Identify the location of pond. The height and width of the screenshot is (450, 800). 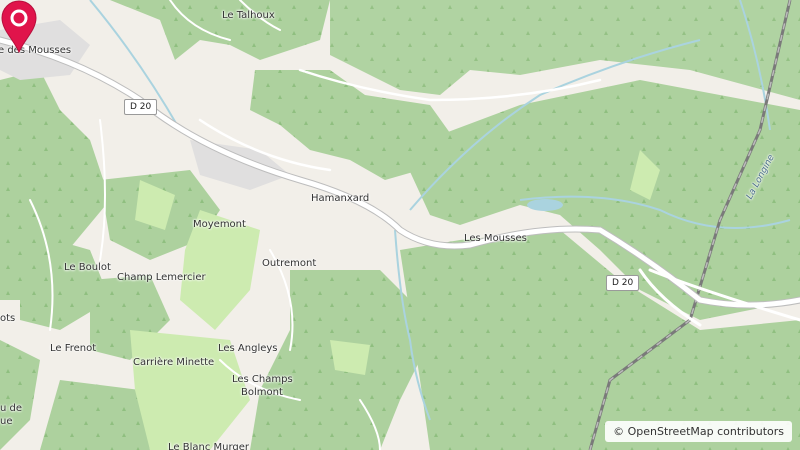
(545, 205).